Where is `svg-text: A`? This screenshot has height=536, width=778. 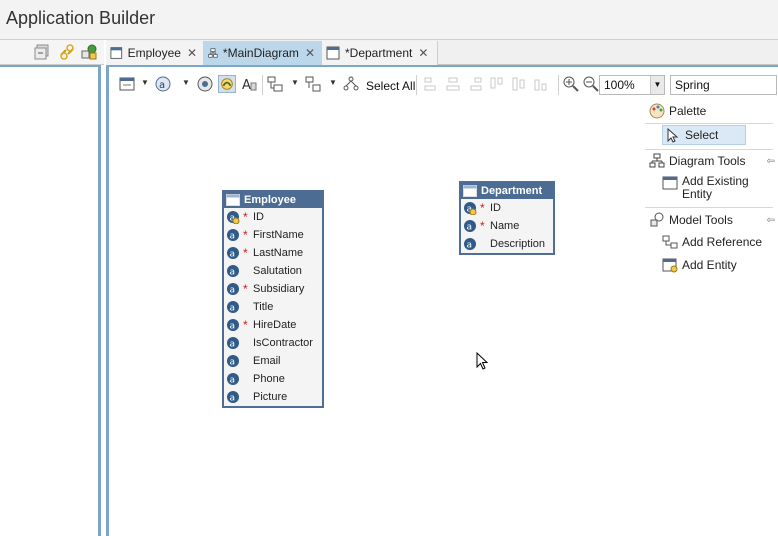
svg-text: A is located at coordinates (246, 85).